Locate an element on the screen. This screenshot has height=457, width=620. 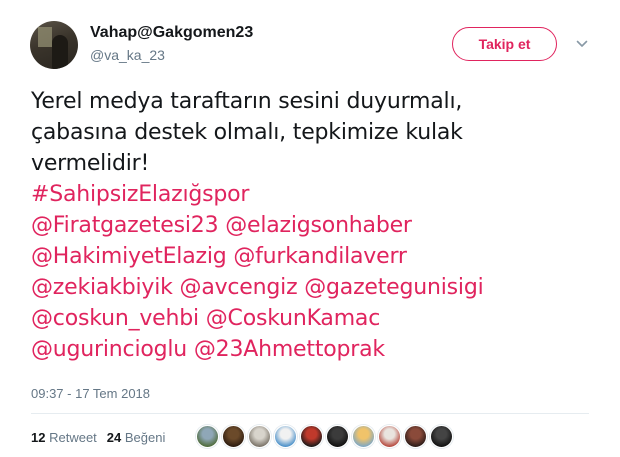
avatar-sticker-icon is located at coordinates (285, 436).